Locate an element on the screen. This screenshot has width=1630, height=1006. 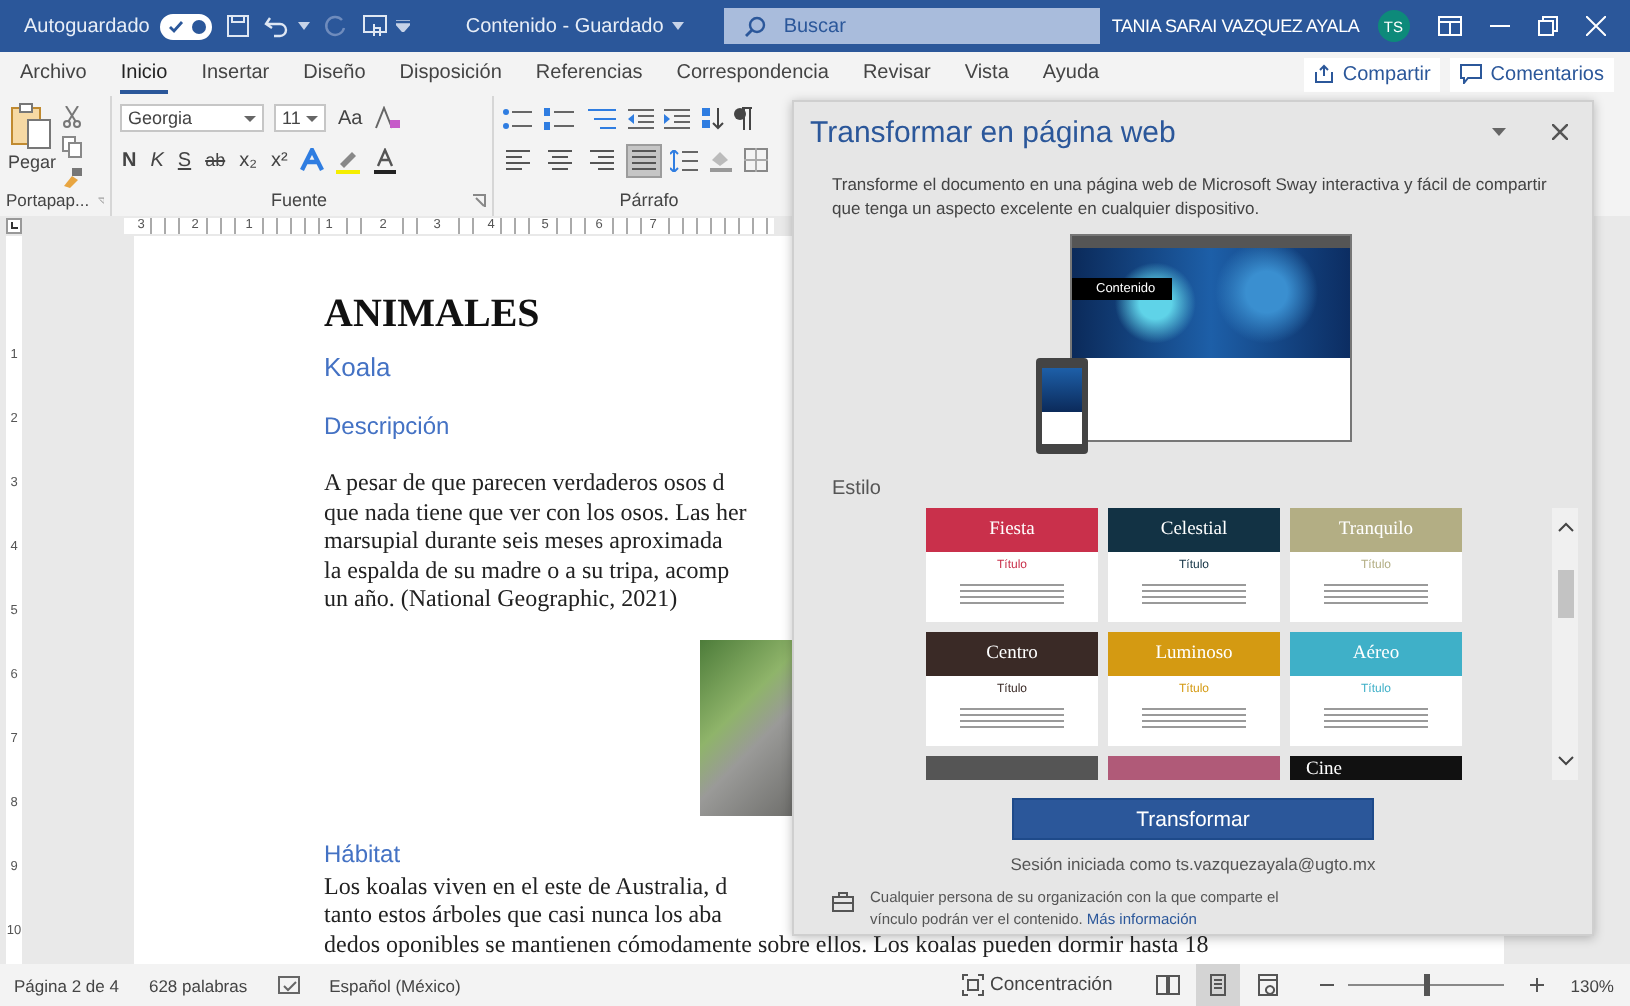
ribbon-tab: Correspondencia is located at coordinates (752, 74).